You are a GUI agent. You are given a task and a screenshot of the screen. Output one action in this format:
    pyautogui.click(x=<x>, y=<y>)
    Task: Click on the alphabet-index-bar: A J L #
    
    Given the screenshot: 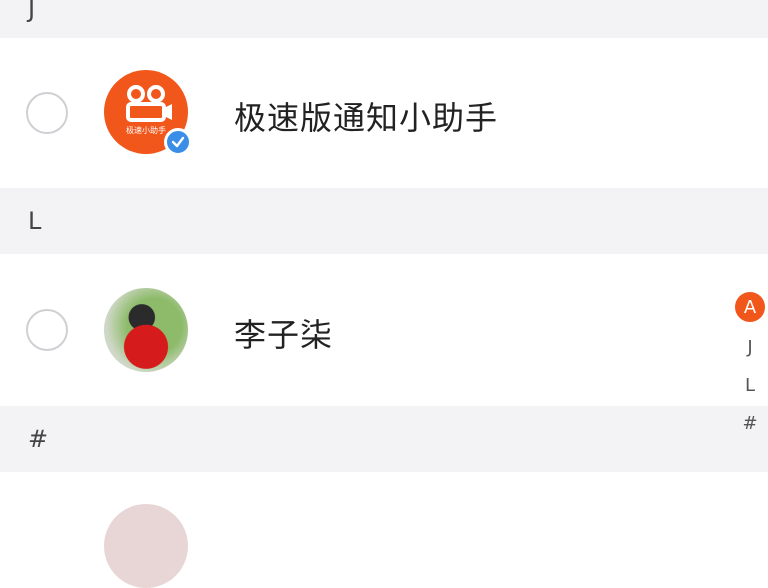 What is the action you would take?
    pyautogui.click(x=750, y=367)
    